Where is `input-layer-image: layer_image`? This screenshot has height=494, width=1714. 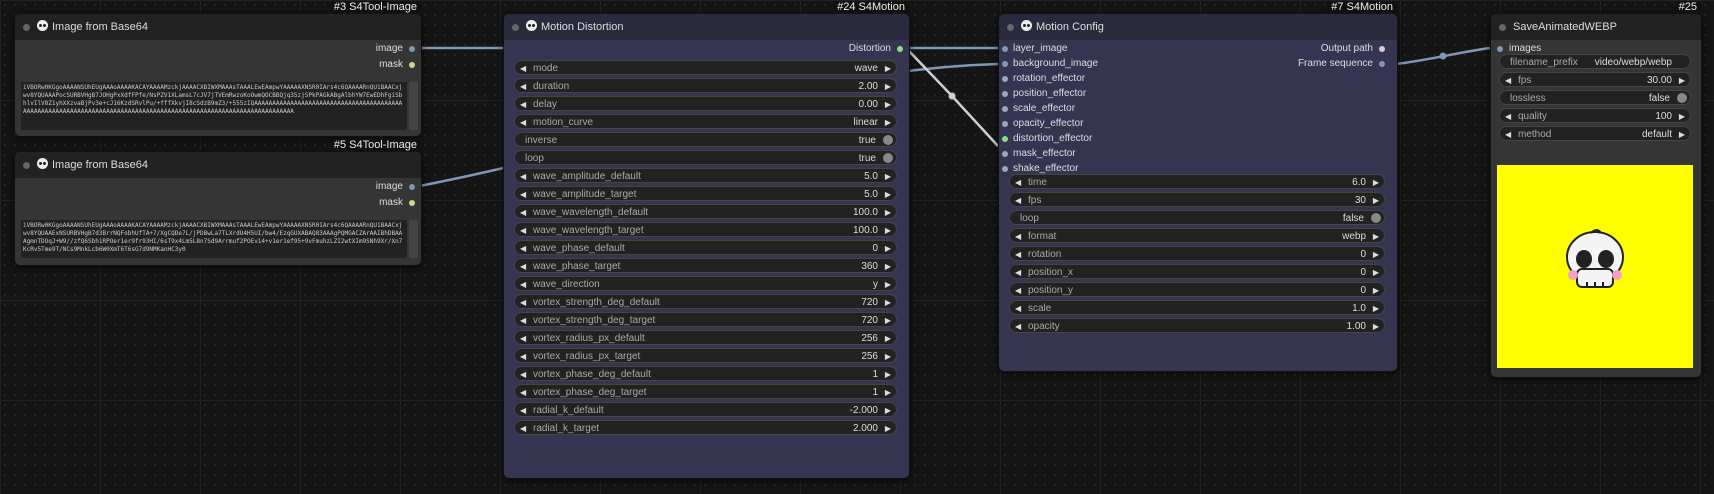 input-layer-image: layer_image is located at coordinates (1034, 49).